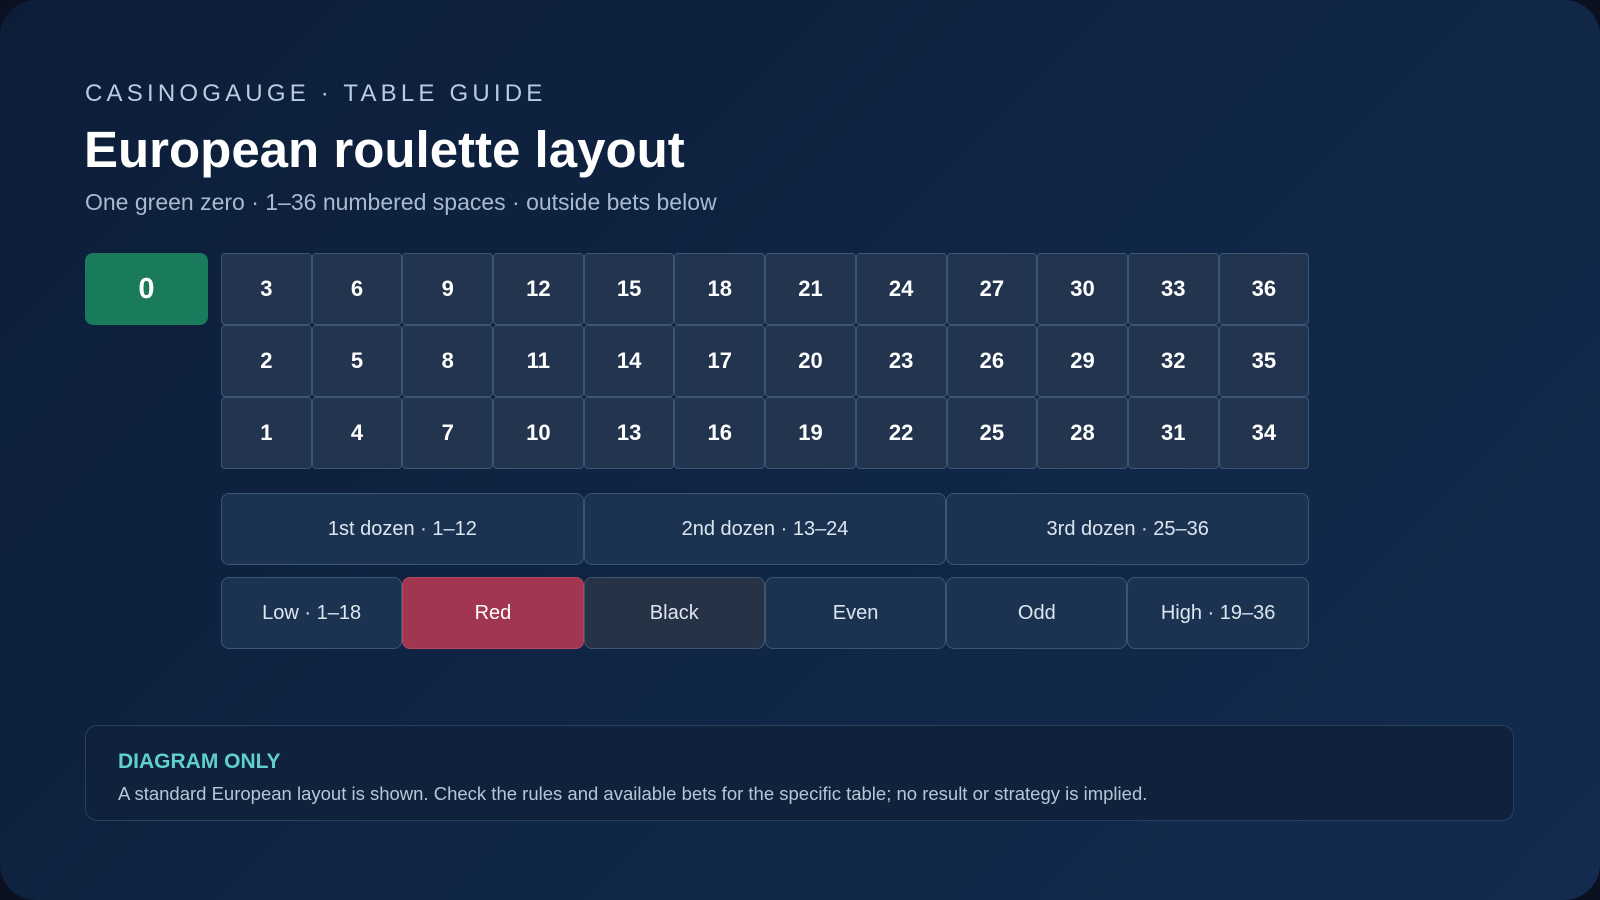 Image resolution: width=1600 pixels, height=900 pixels. What do you see at coordinates (448, 289) in the screenshot?
I see `number-space: 9` at bounding box center [448, 289].